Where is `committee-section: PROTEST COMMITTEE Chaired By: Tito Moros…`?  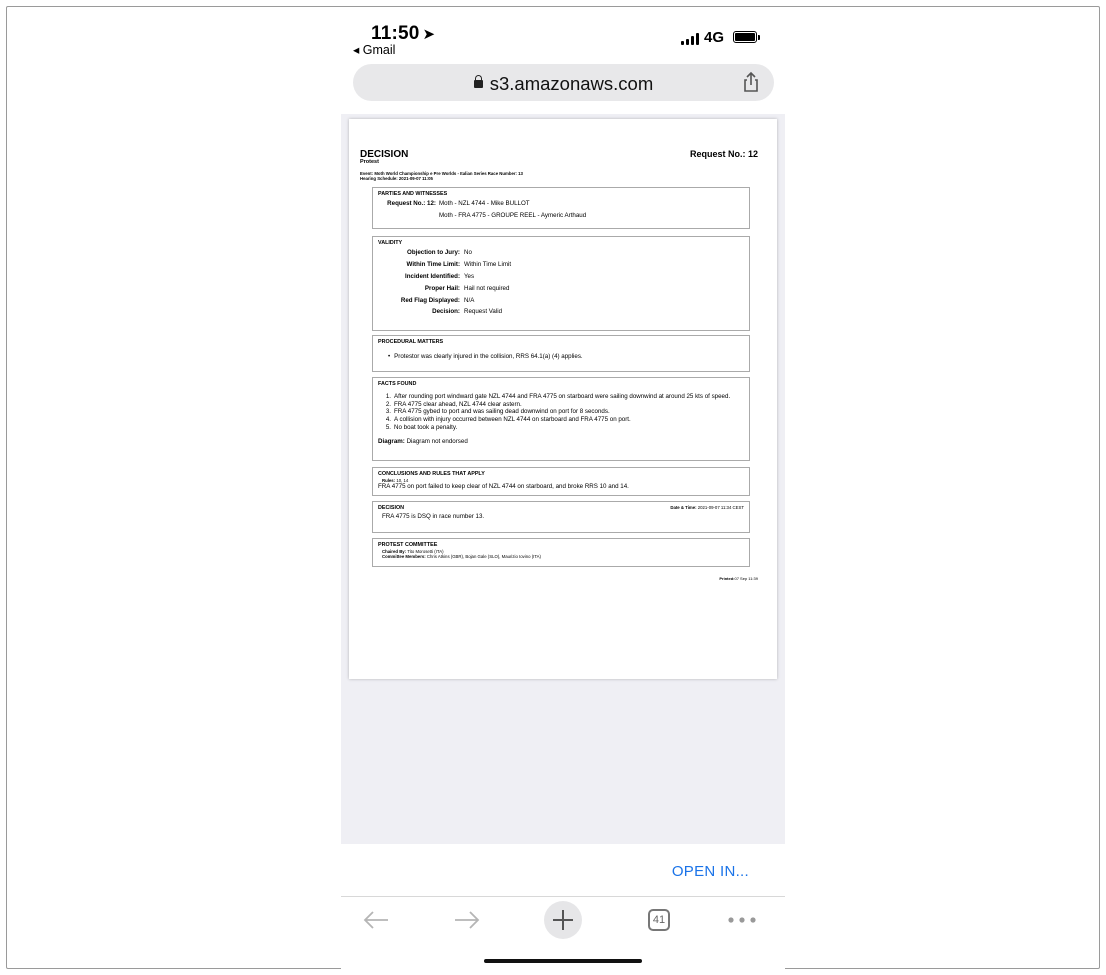 committee-section: PROTEST COMMITTEE Chaired By: Tito Moros… is located at coordinates (561, 552).